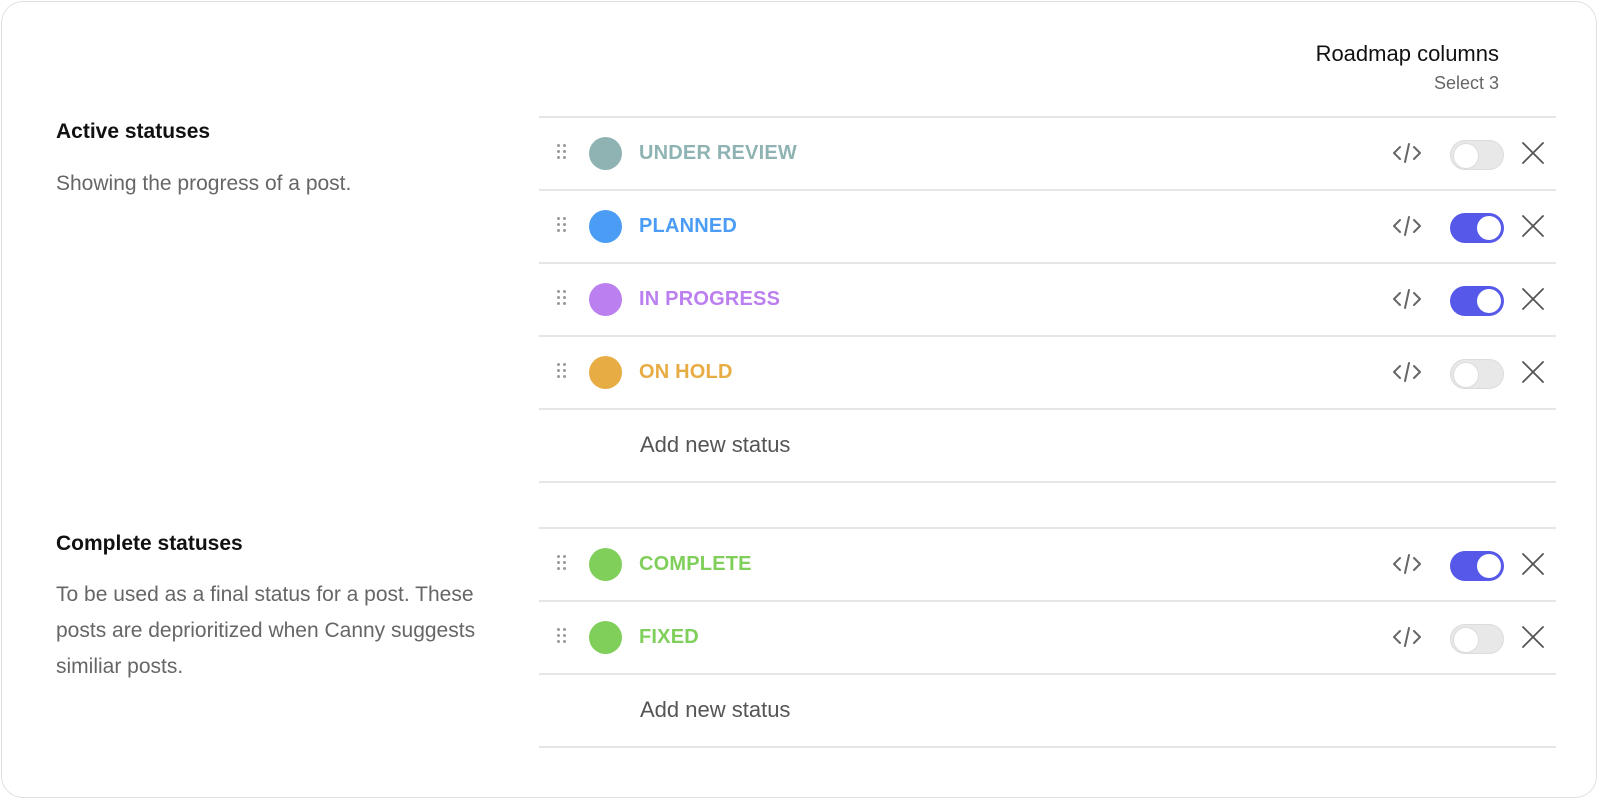 The image size is (1600, 801). I want to click on active-statuses-title: Active statuses, so click(133, 131).